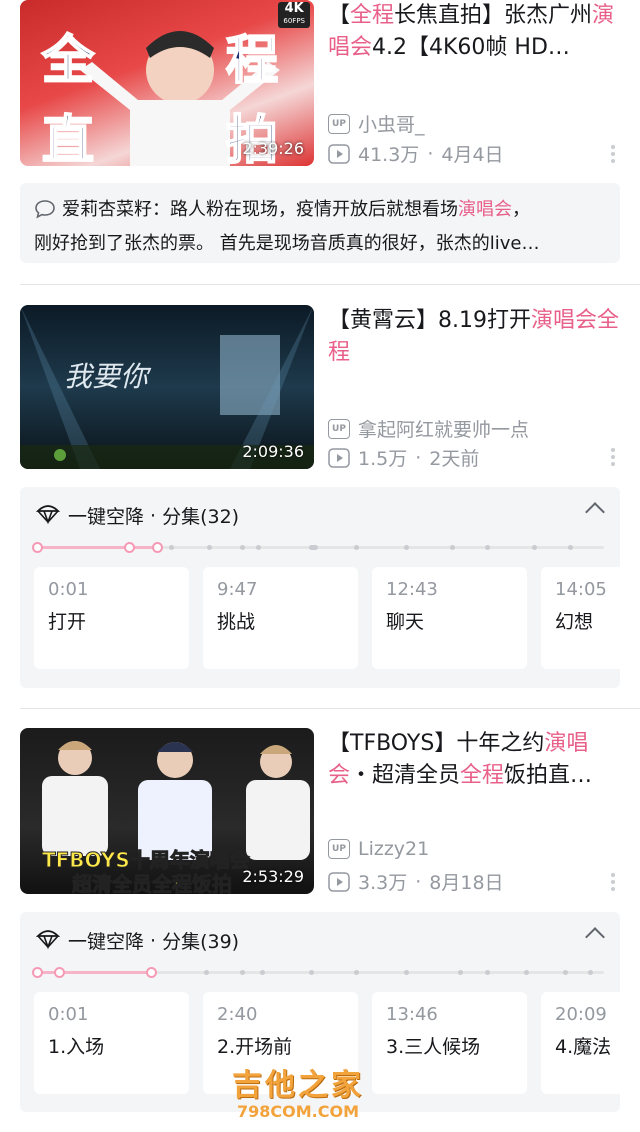 The image size is (640, 1132). Describe the element at coordinates (412, 589) in the screenshot. I see `episode-time: 12:43` at that location.